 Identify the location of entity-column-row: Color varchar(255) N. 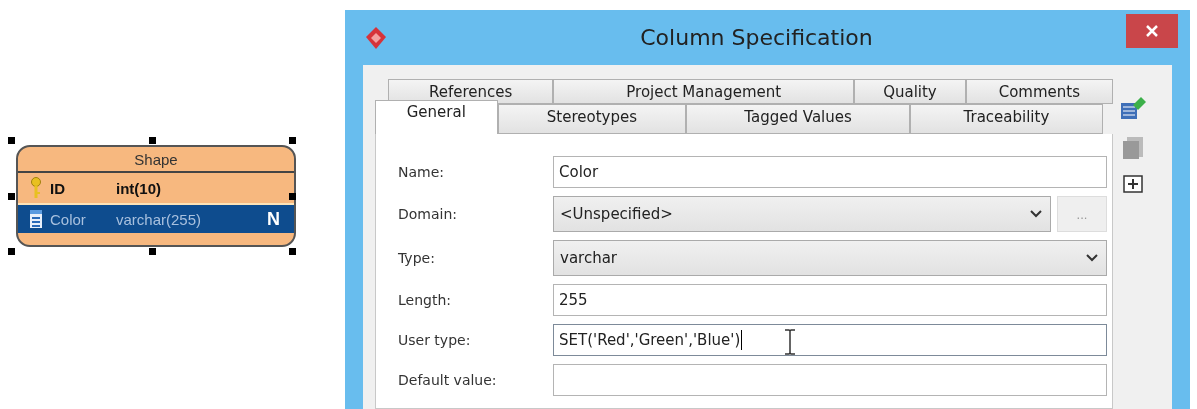
(156, 218).